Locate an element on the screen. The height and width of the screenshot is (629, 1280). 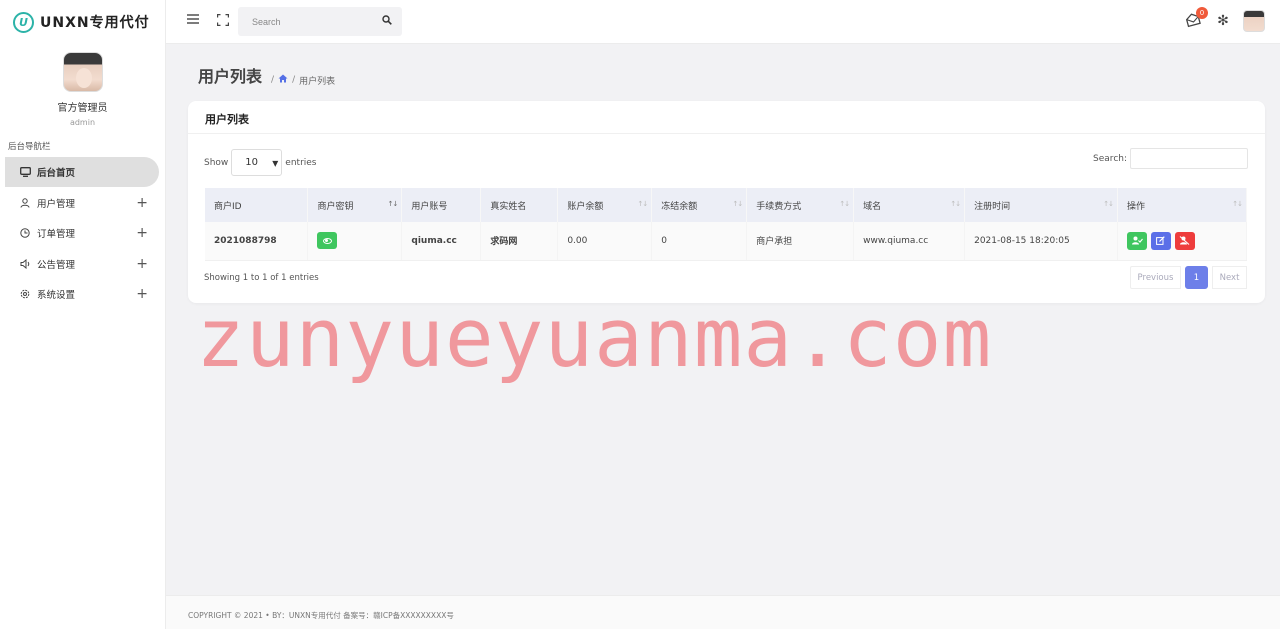
pagination-page: 1 is located at coordinates (1196, 277).